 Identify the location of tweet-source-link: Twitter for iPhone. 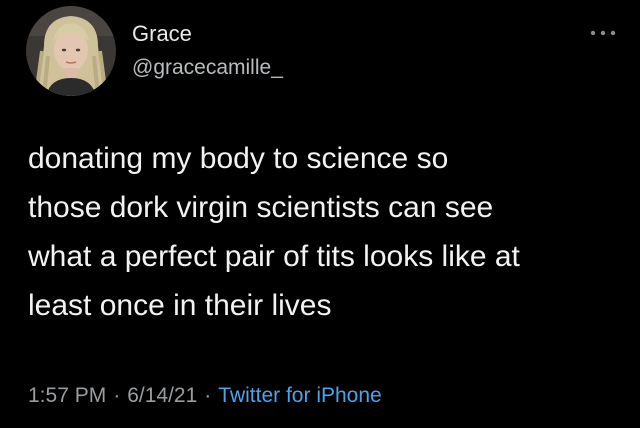
(299, 395).